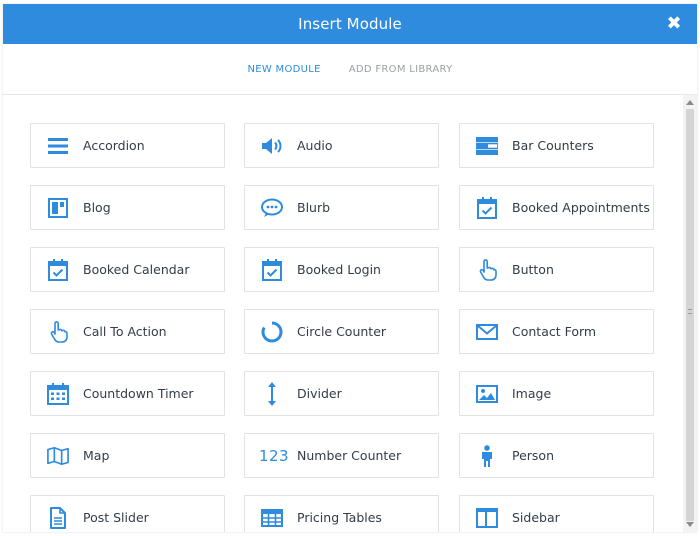  I want to click on module-label: Call To Action, so click(125, 331).